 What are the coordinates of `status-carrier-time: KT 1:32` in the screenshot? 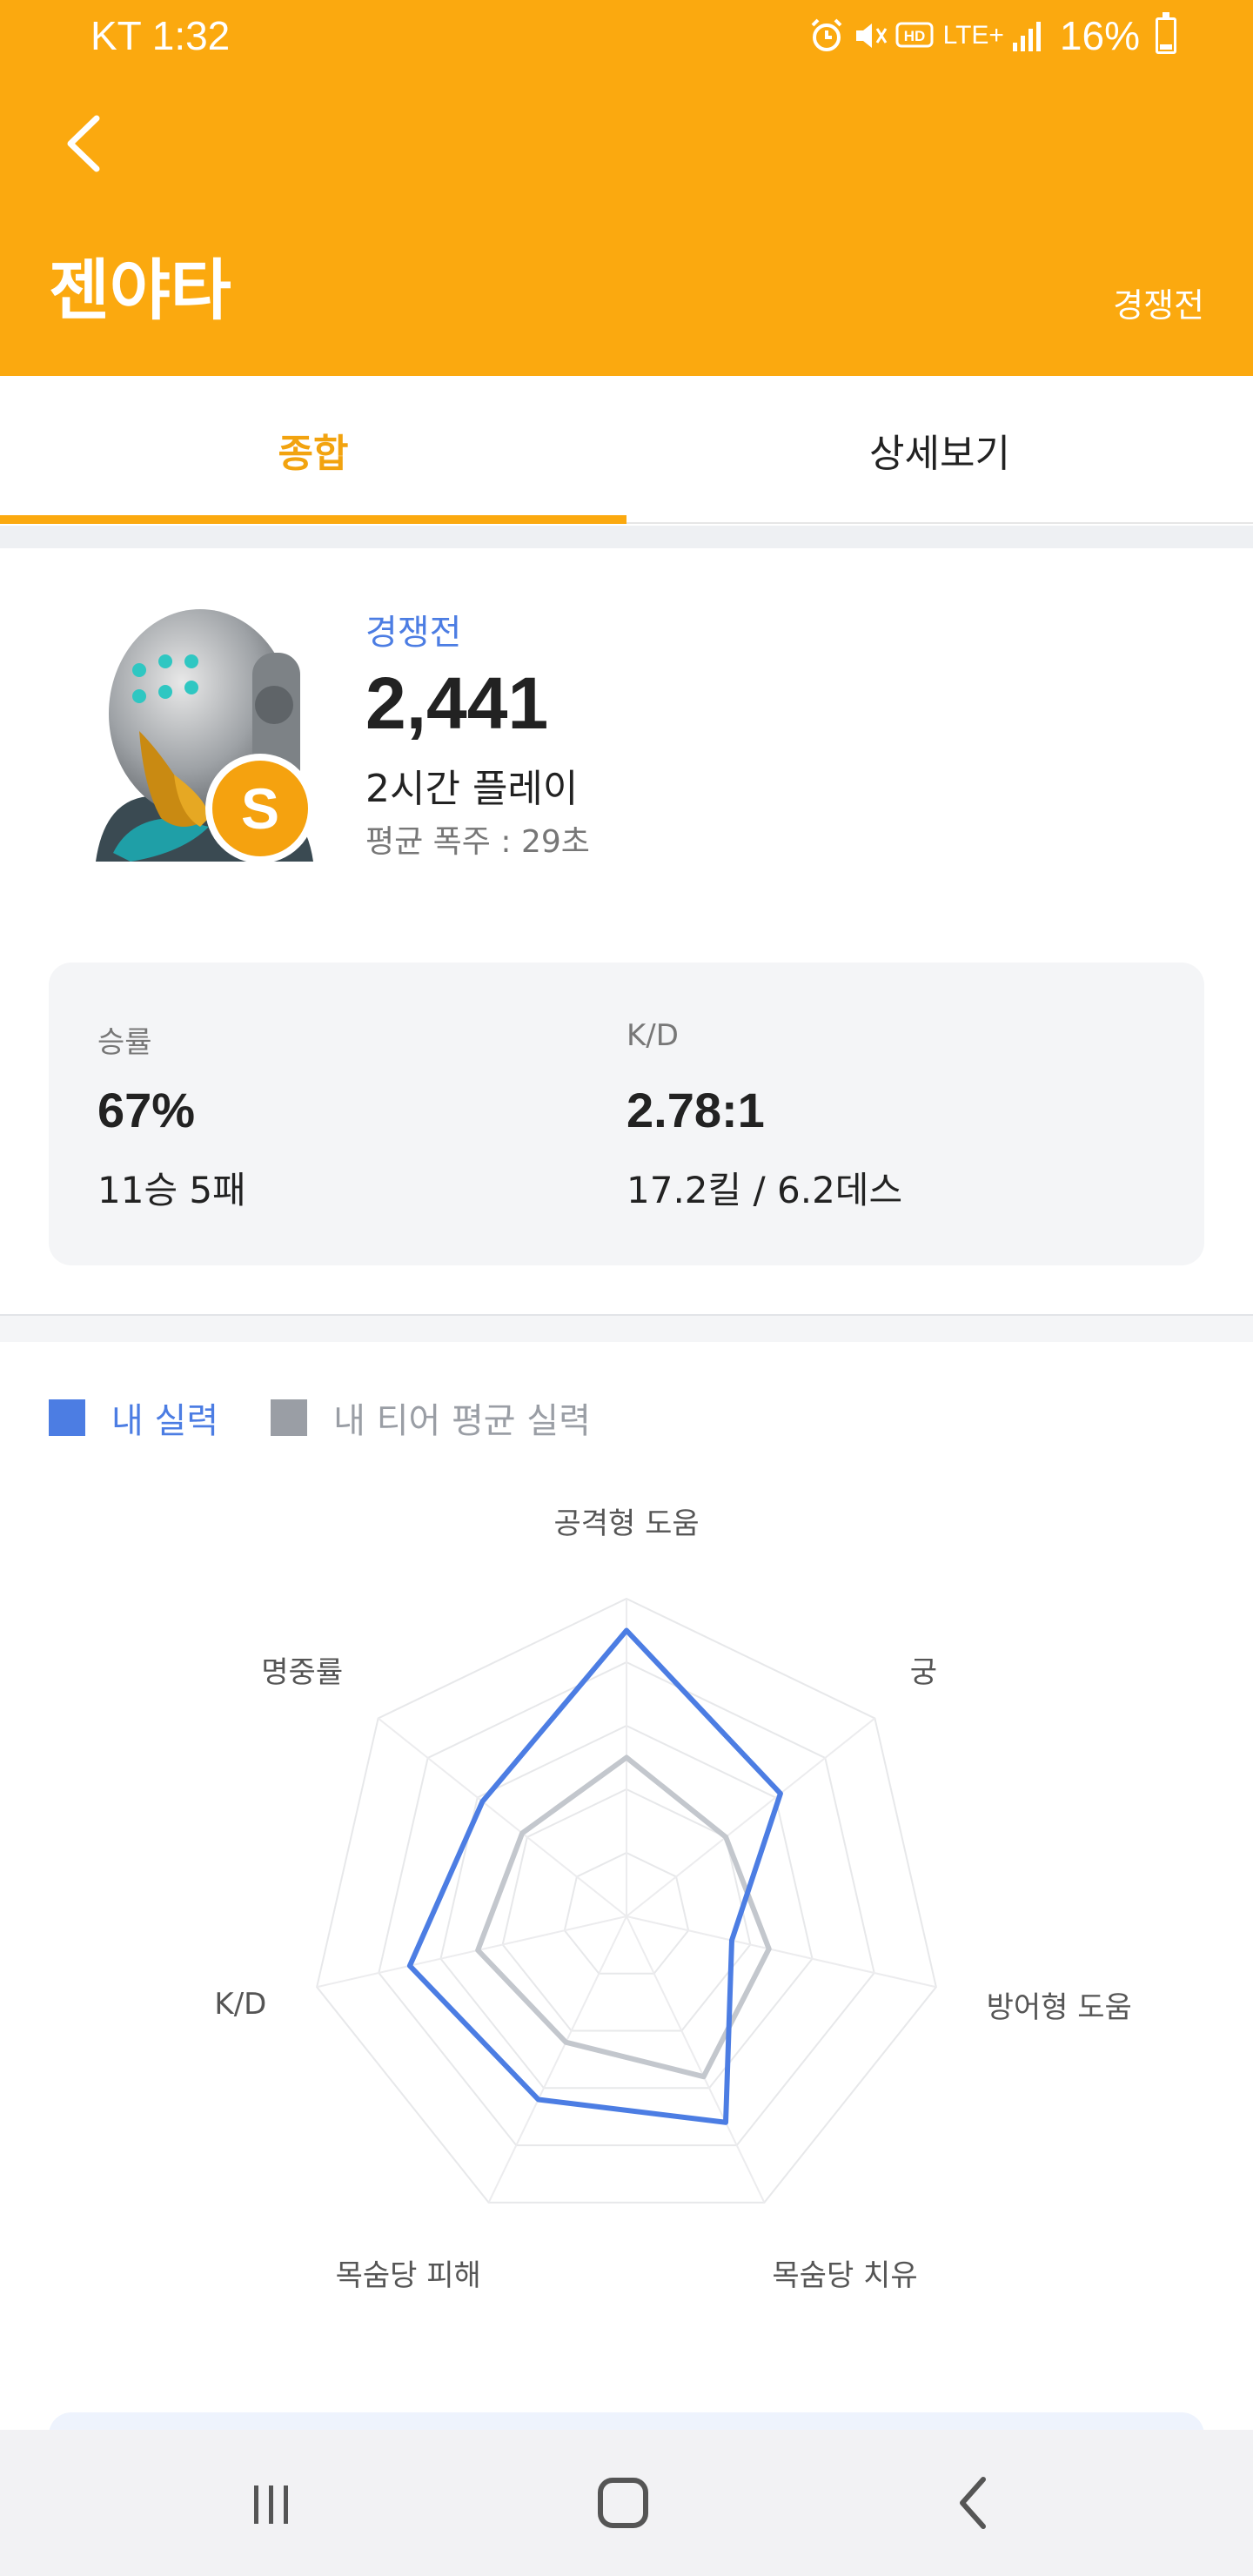 It's located at (160, 35).